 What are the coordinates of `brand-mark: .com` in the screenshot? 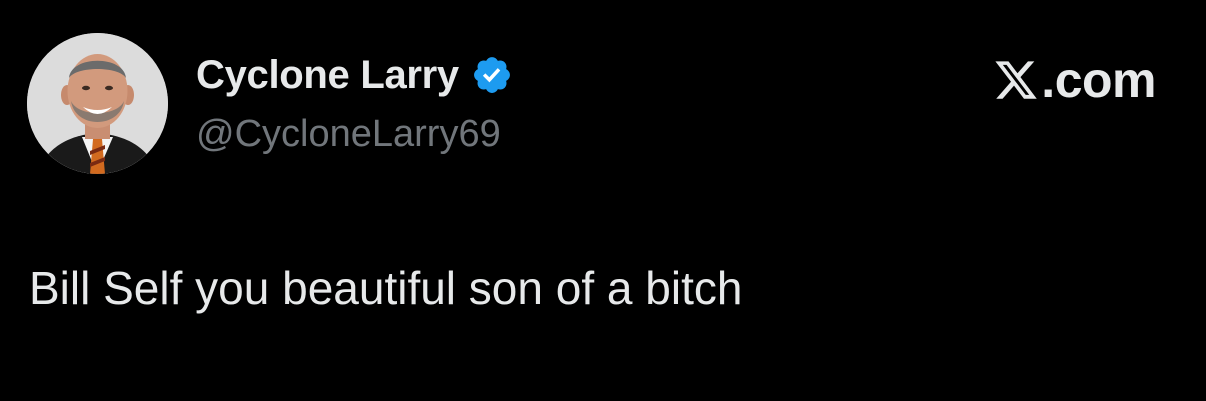 It's located at (1074, 80).